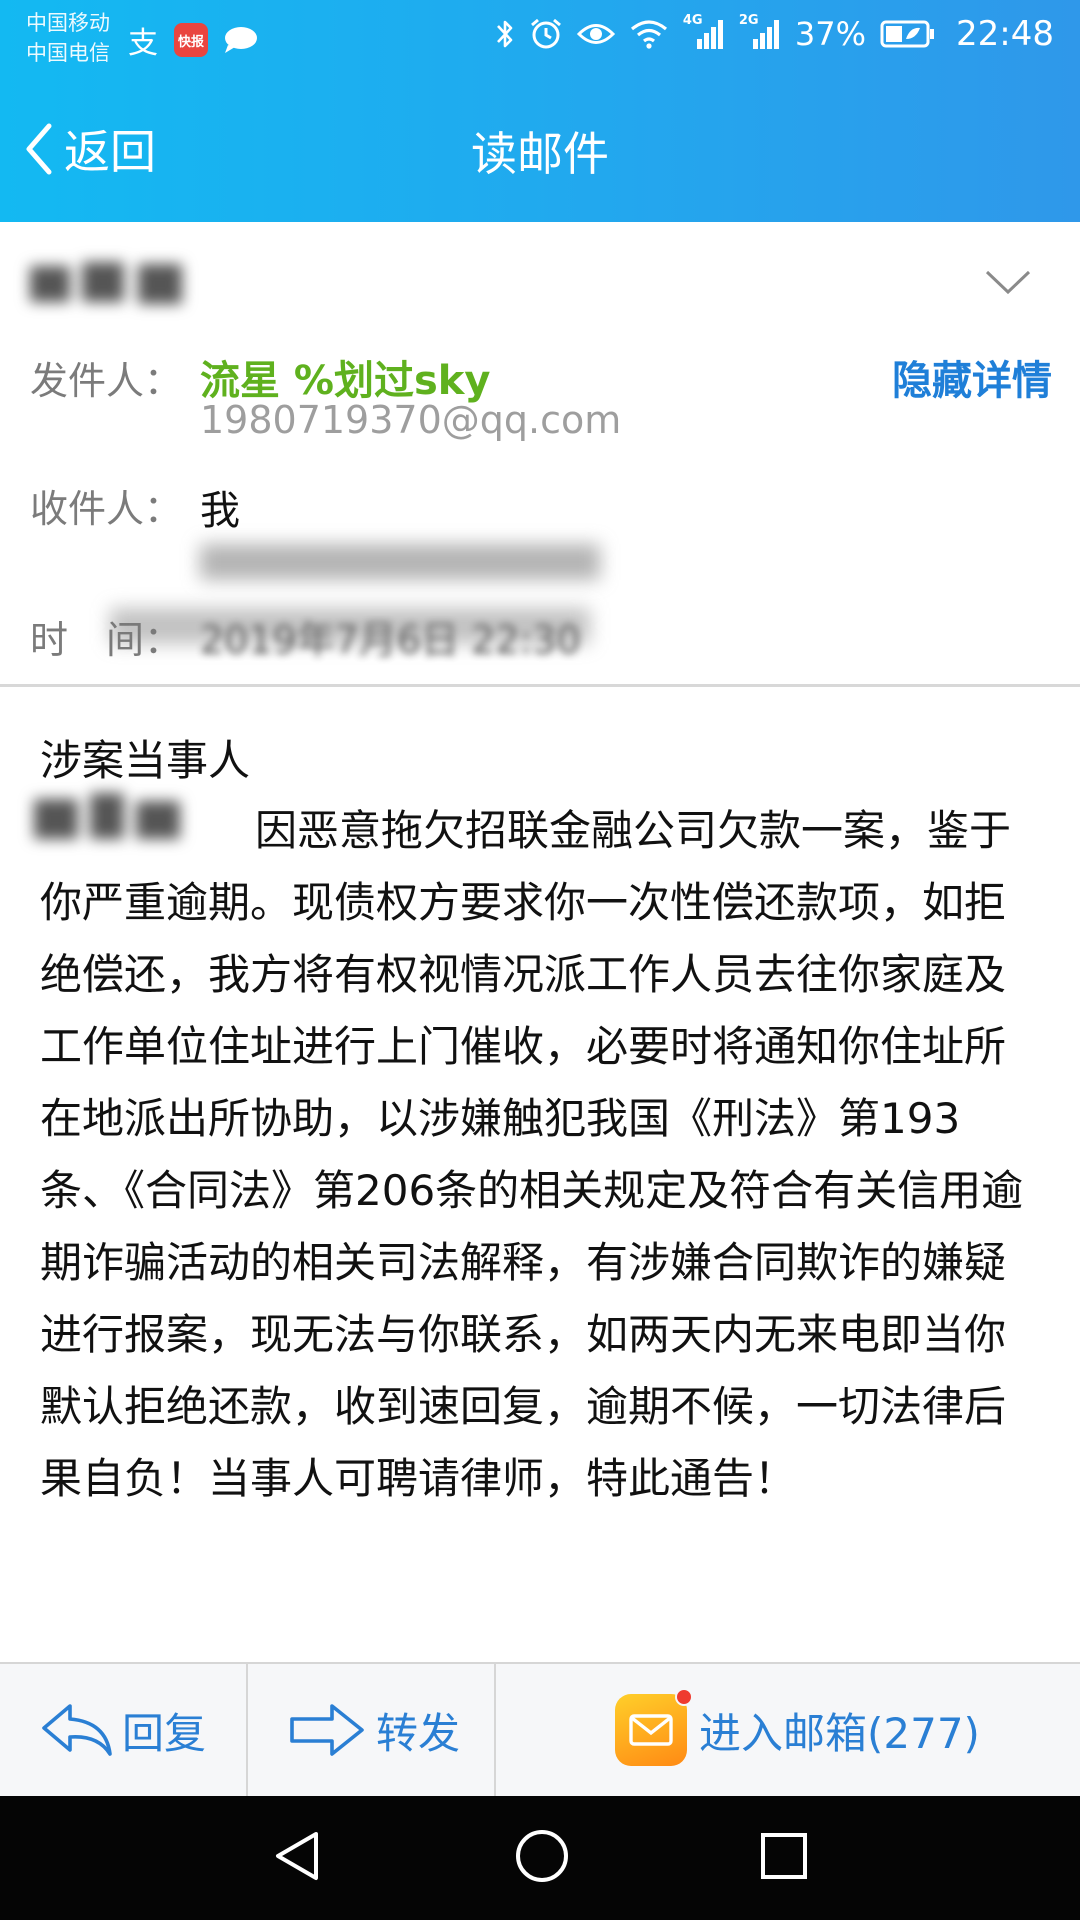  I want to click on unread-dot, so click(684, 1697).